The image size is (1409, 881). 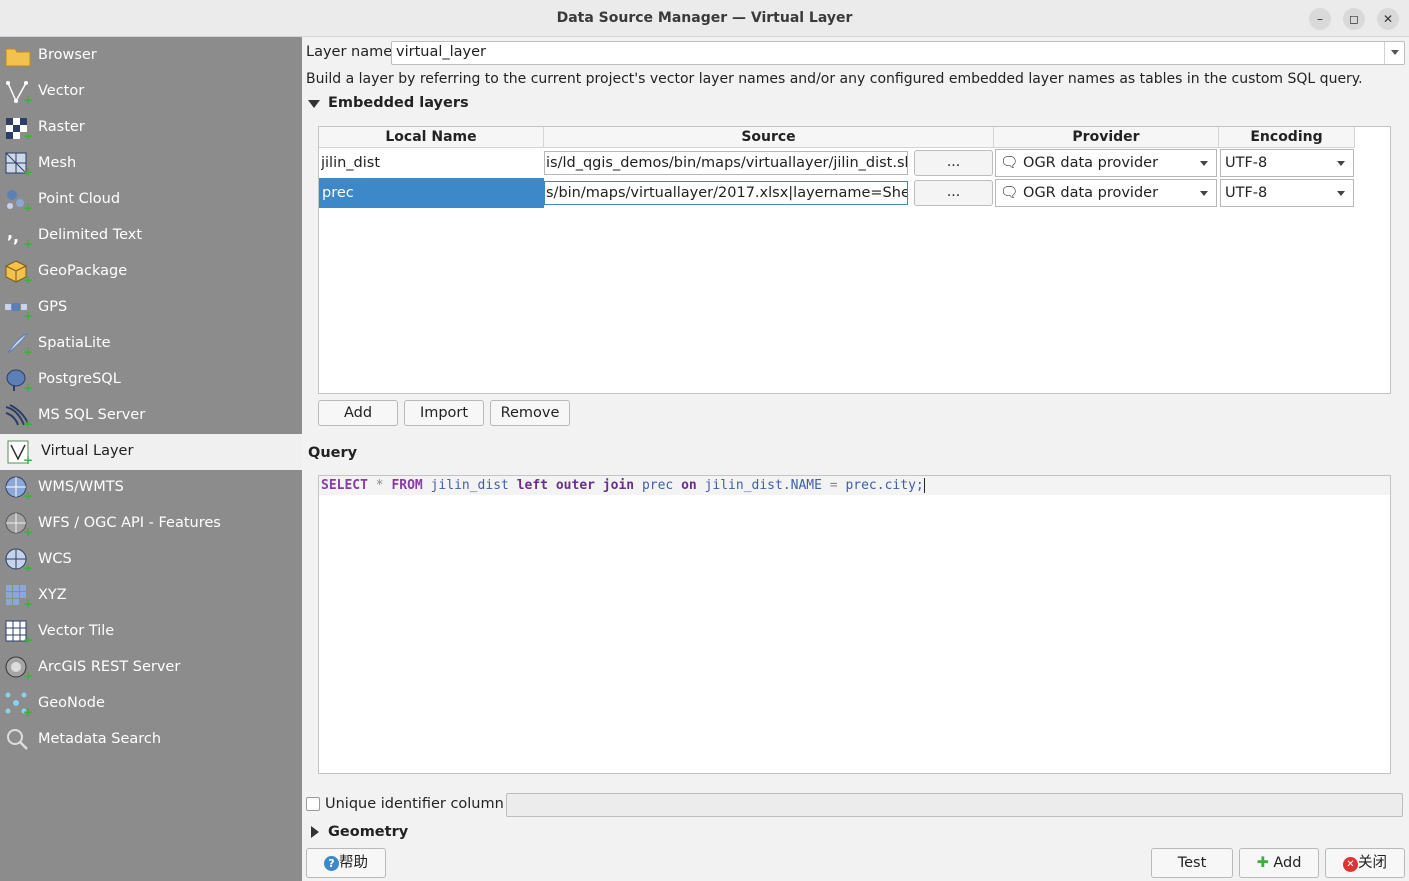 I want to click on column-header-local-name: Local Name, so click(x=431, y=137).